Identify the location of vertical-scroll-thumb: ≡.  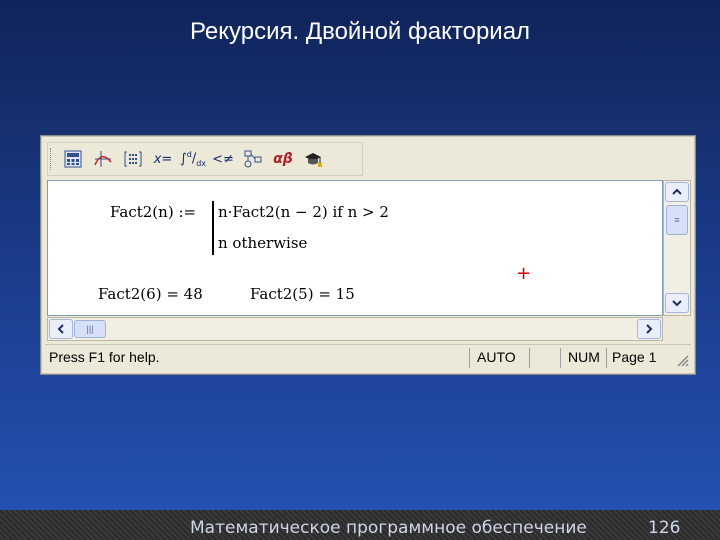
(677, 220).